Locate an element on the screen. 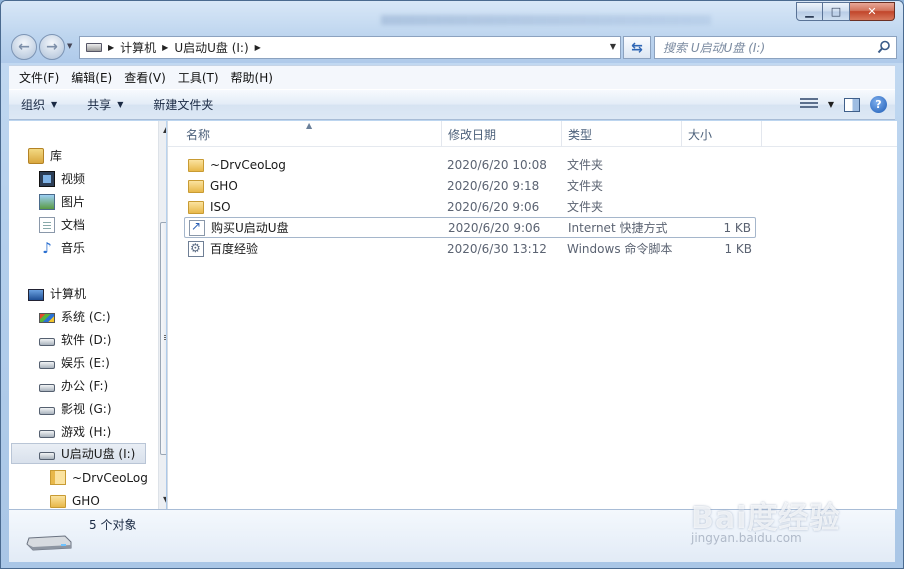 This screenshot has height=569, width=904. title-blur is located at coordinates (546, 20).